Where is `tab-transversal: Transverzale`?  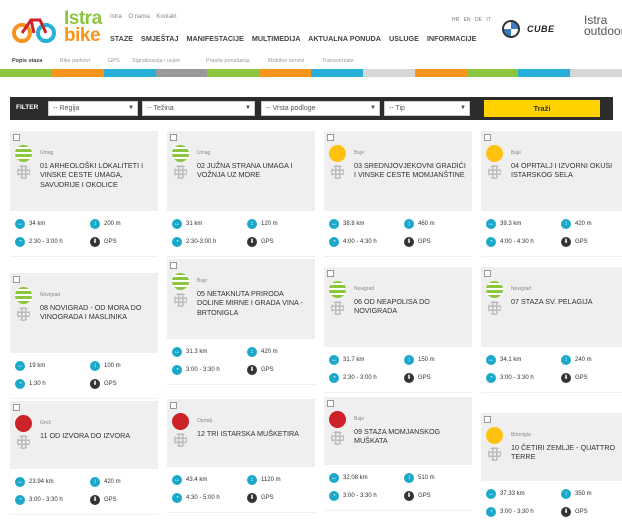 tab-transversal: Transverzale is located at coordinates (338, 61).